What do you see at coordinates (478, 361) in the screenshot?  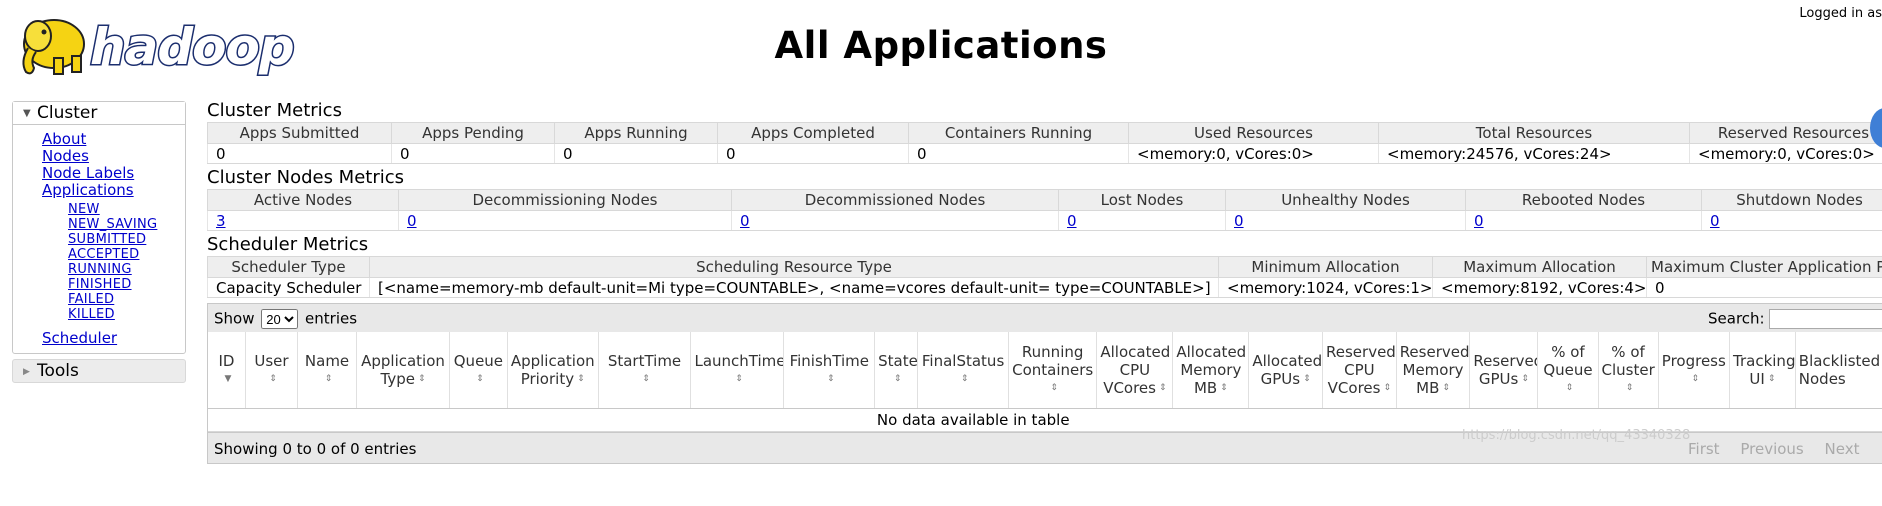 I see `col-label: Queue` at bounding box center [478, 361].